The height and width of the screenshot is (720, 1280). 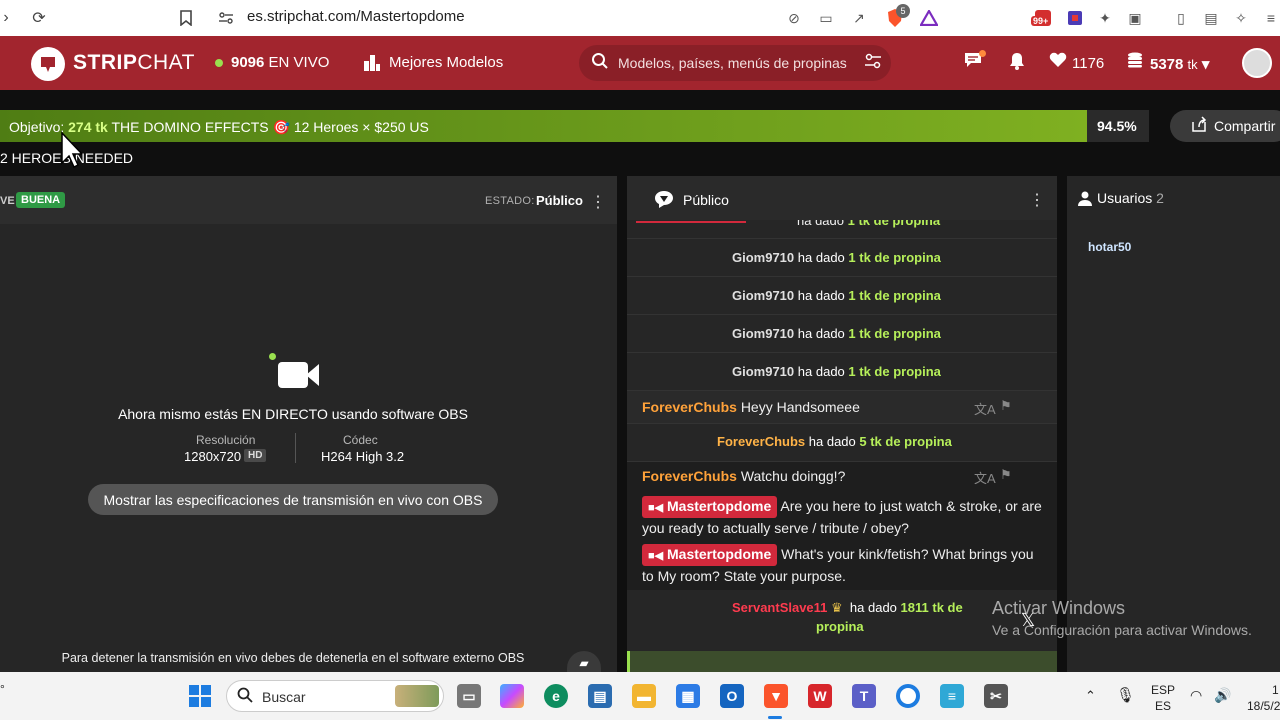 I want to click on install-app-icon: ▭, so click(x=826, y=18).